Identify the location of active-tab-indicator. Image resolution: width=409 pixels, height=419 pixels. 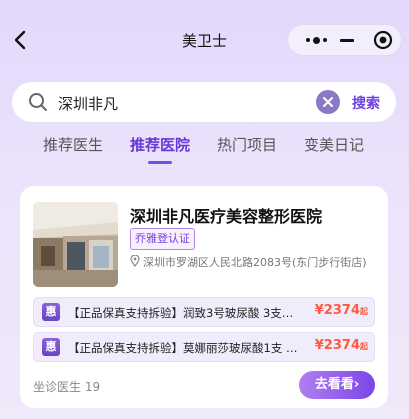
(160, 162).